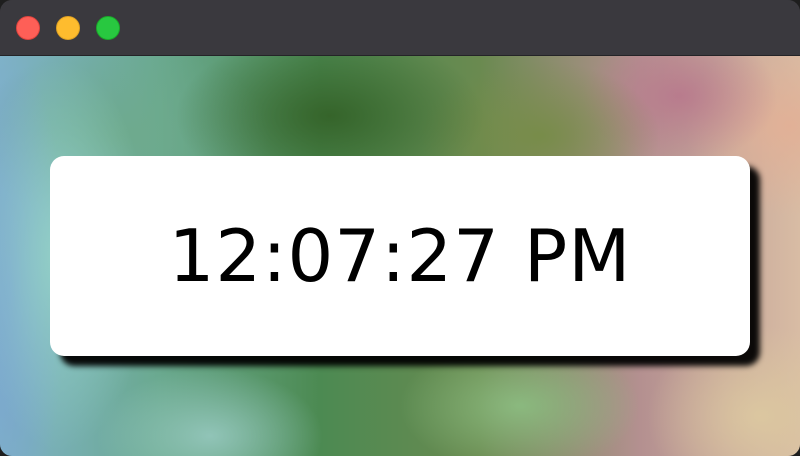 The width and height of the screenshot is (800, 456). What do you see at coordinates (108, 28) in the screenshot?
I see `zoom-window-button` at bounding box center [108, 28].